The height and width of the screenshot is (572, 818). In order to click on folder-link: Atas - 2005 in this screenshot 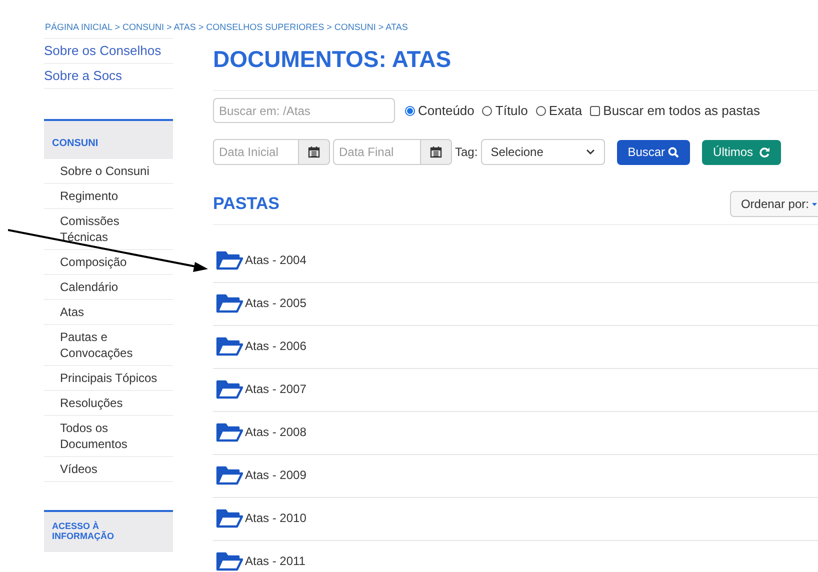, I will do `click(275, 303)`.